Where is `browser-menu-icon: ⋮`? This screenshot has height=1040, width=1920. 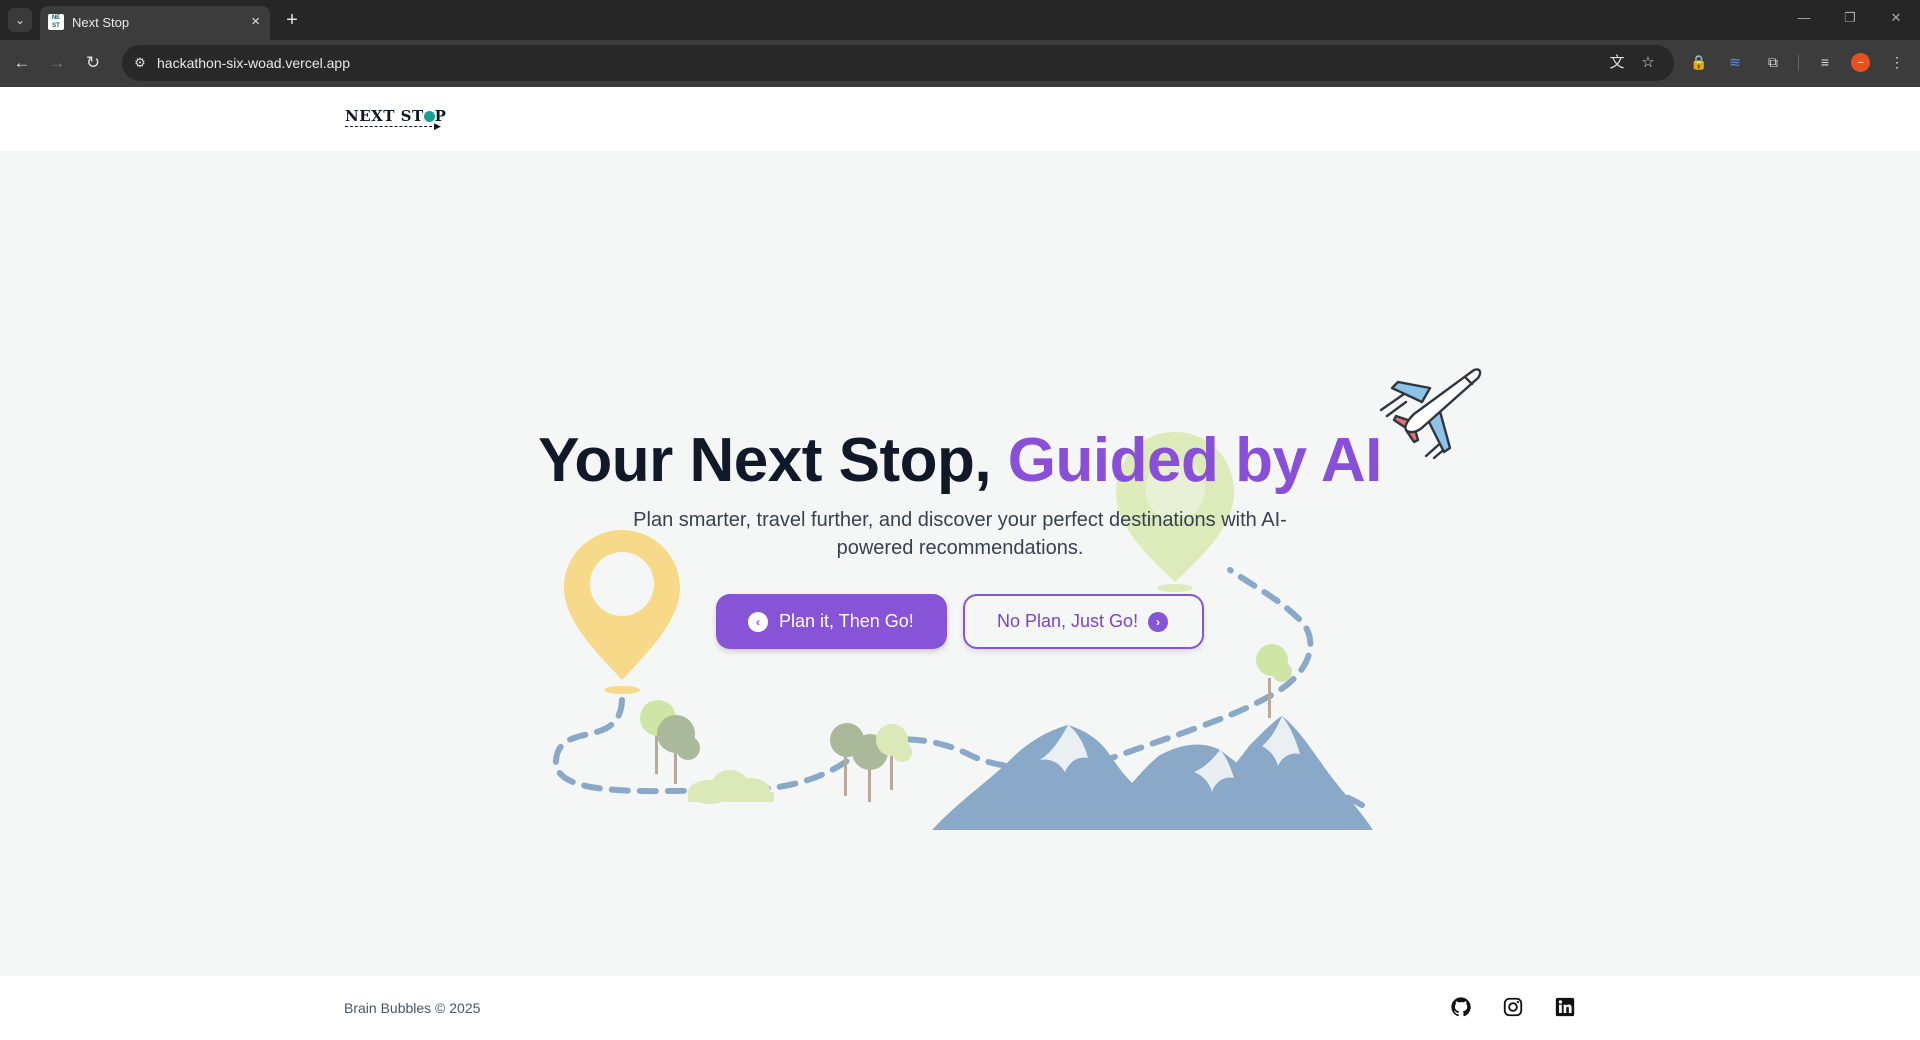 browser-menu-icon: ⋮ is located at coordinates (1897, 62).